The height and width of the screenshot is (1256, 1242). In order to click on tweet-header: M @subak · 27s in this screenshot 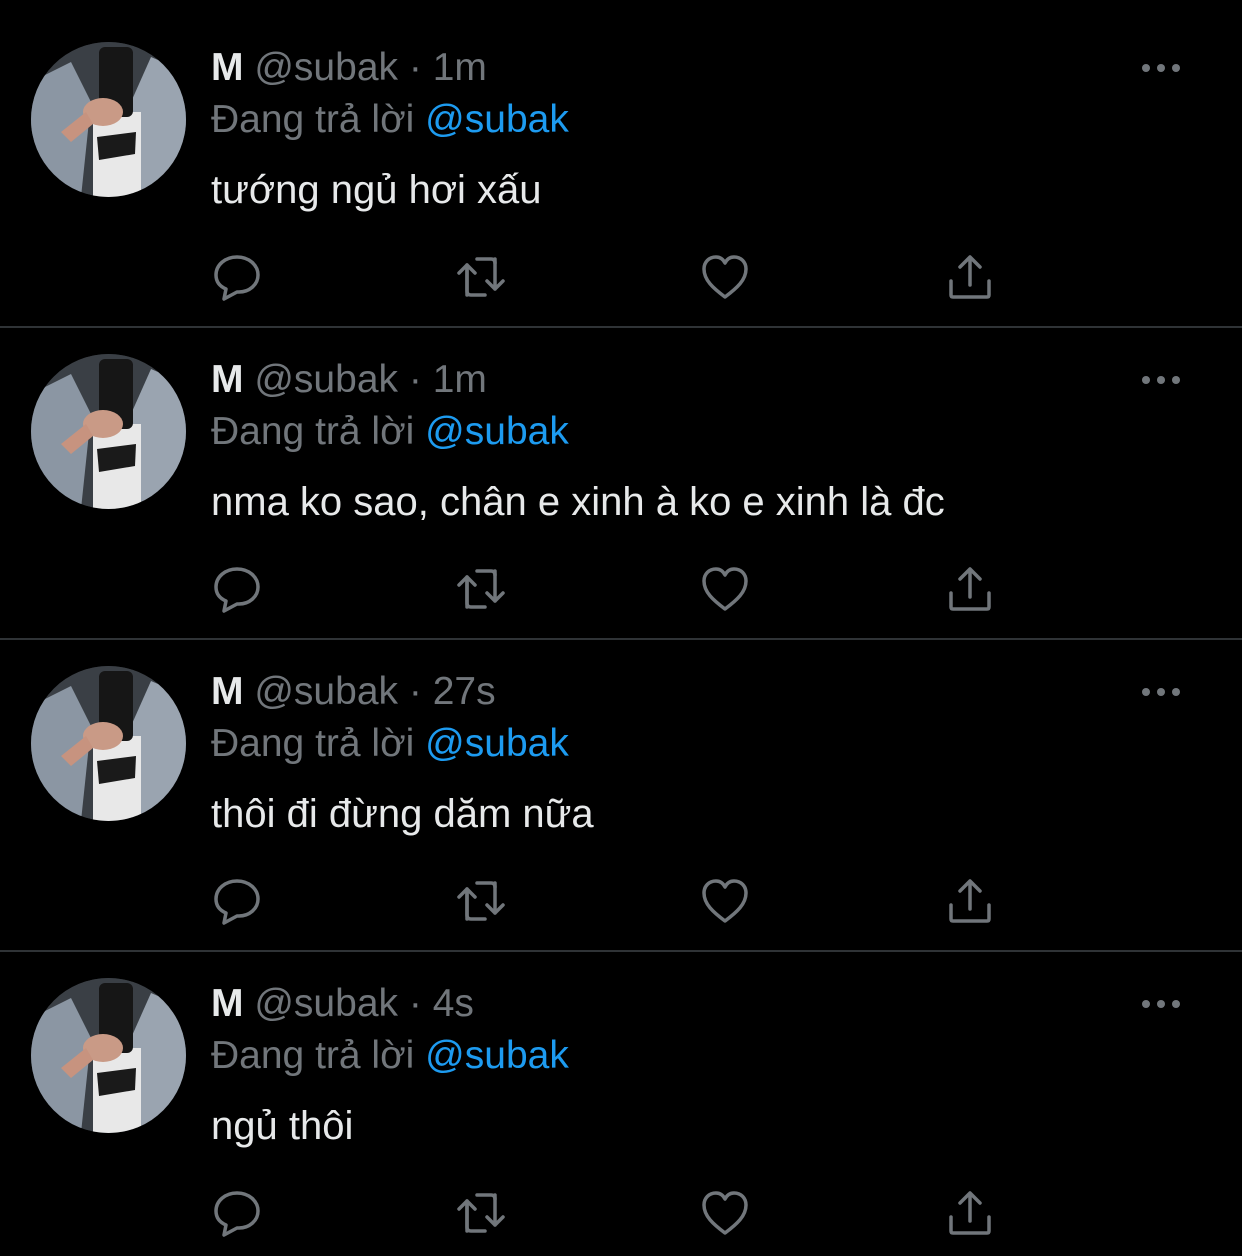, I will do `click(353, 692)`.